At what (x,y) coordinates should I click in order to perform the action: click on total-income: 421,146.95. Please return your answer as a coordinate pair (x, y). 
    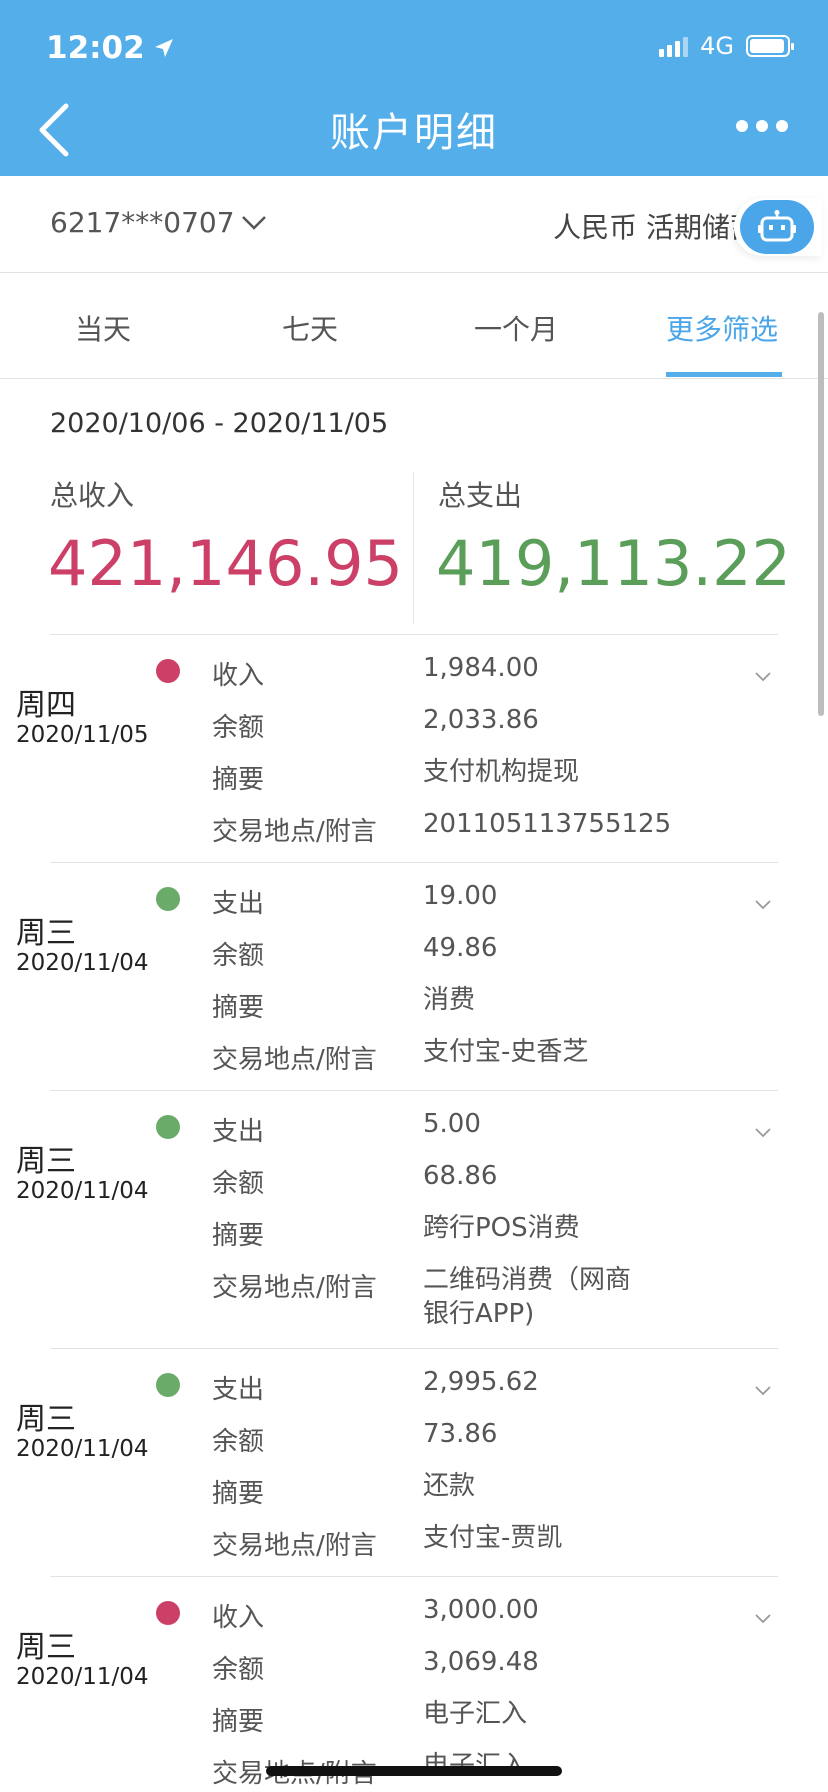
    Looking at the image, I should click on (225, 563).